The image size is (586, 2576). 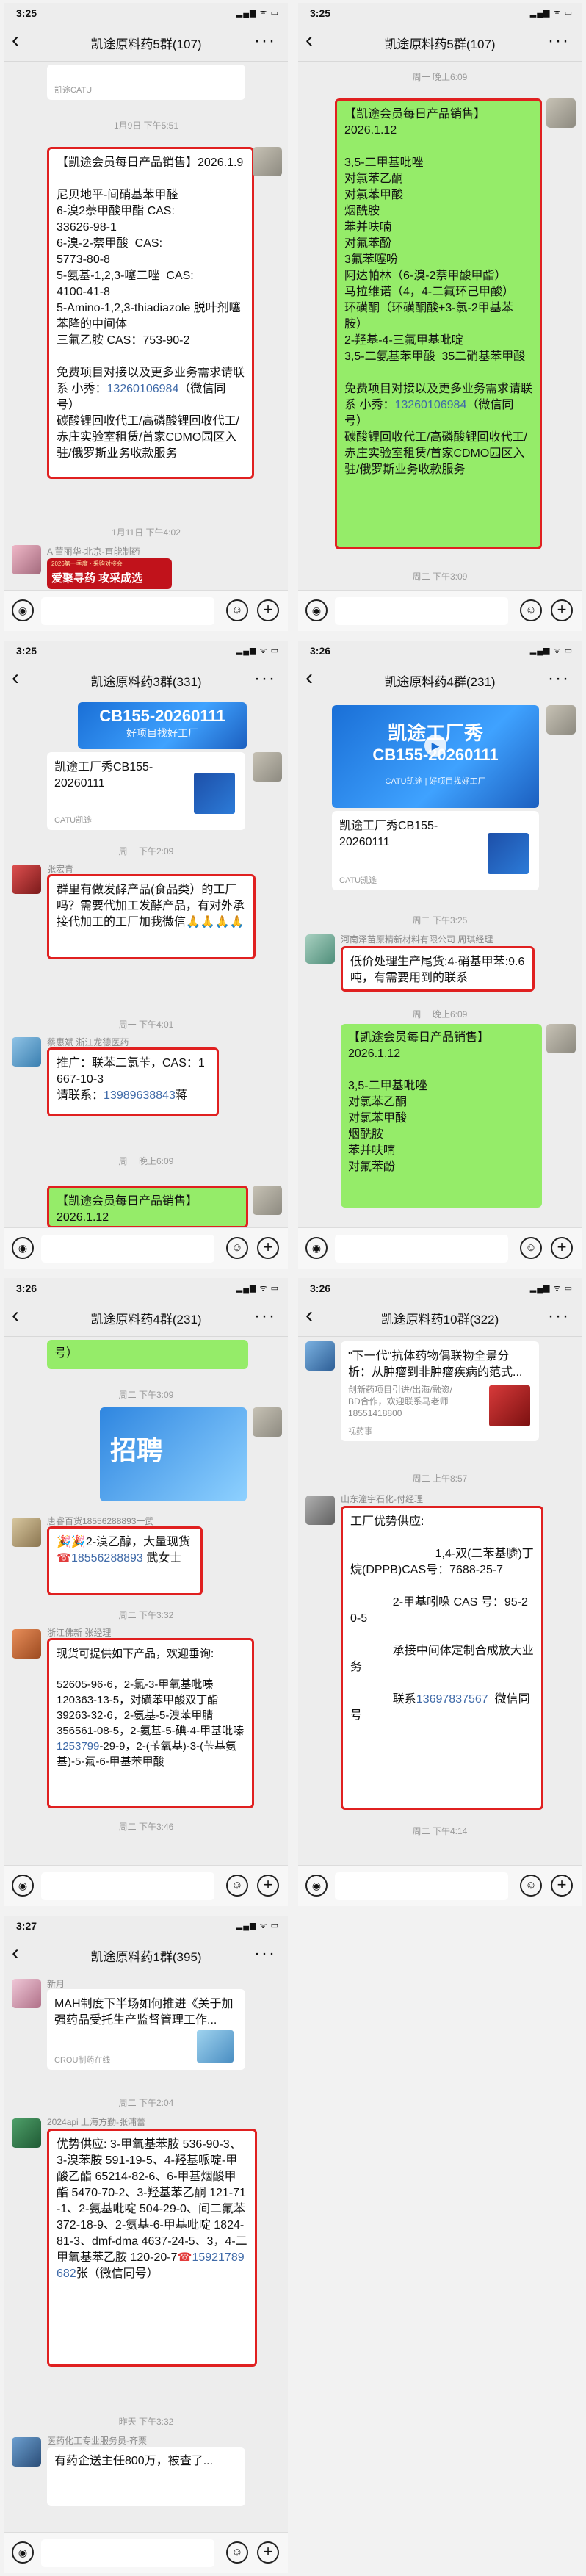 I want to click on card-thumbnail, so click(x=510, y=1405).